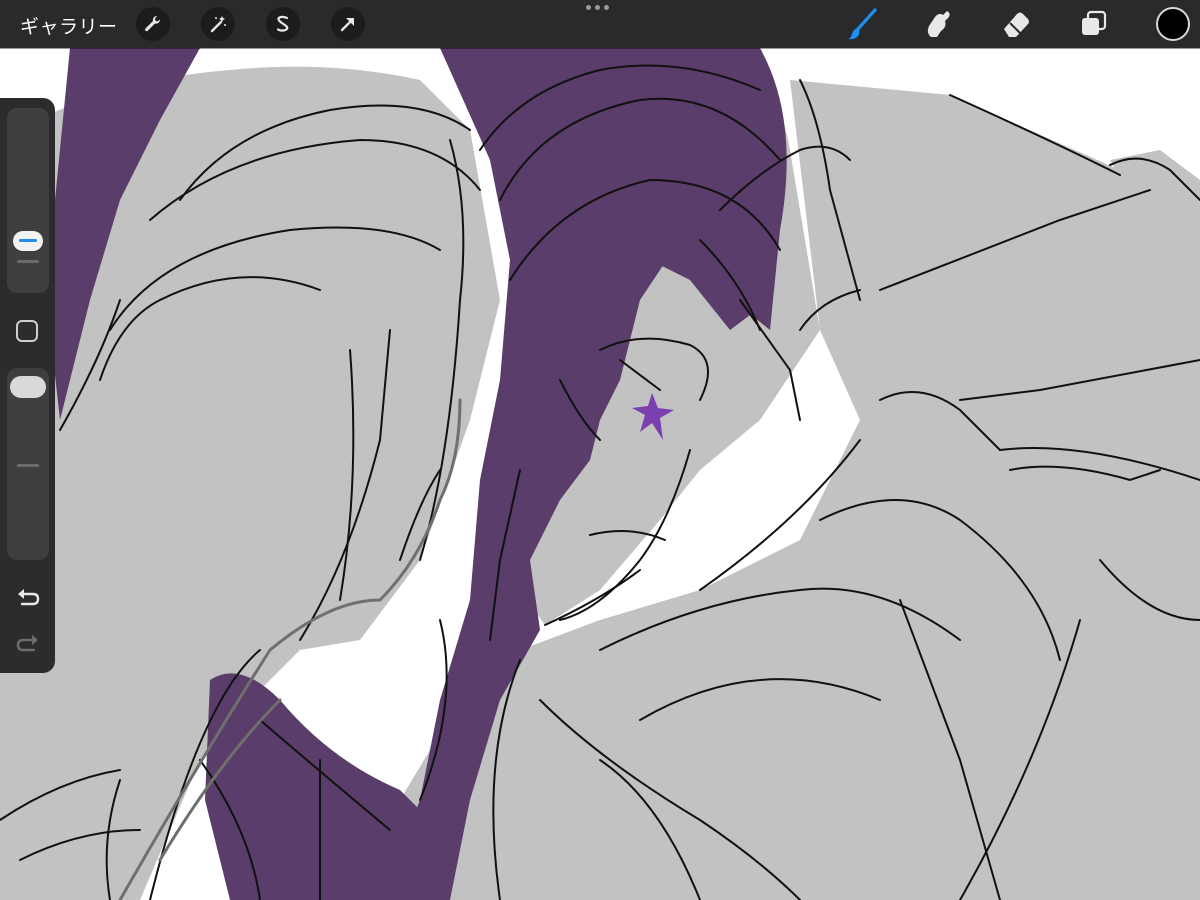  I want to click on brush-size-handle, so click(28, 241).